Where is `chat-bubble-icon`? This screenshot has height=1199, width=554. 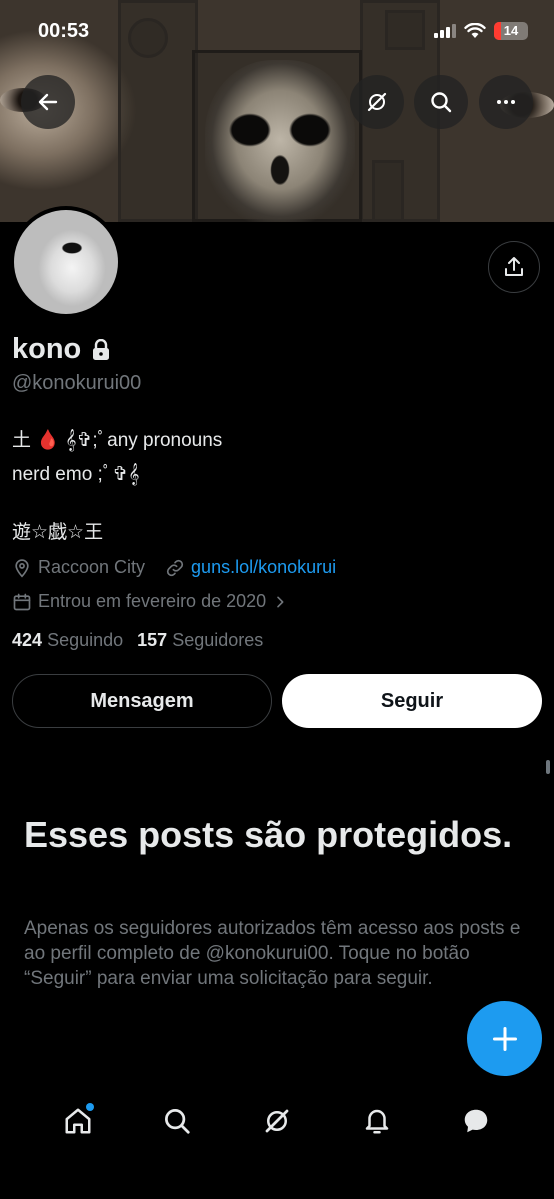
chat-bubble-icon is located at coordinates (476, 1121).